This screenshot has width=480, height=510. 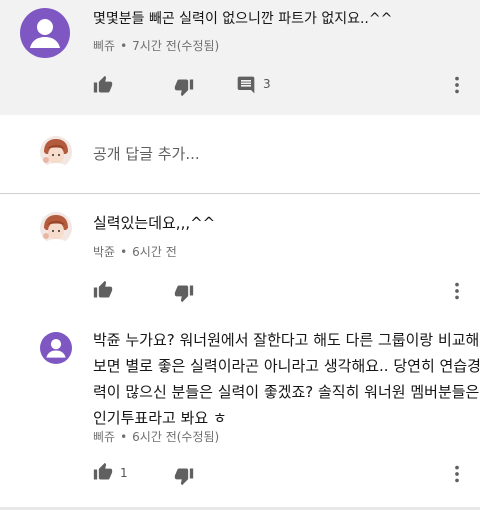 I want to click on comment-icon, so click(x=246, y=85).